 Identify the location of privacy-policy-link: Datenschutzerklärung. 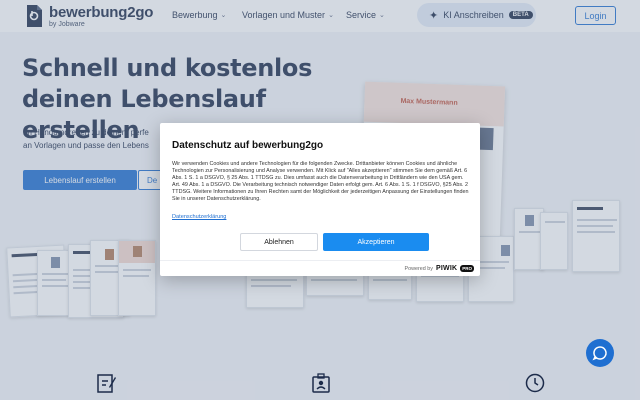
(199, 217).